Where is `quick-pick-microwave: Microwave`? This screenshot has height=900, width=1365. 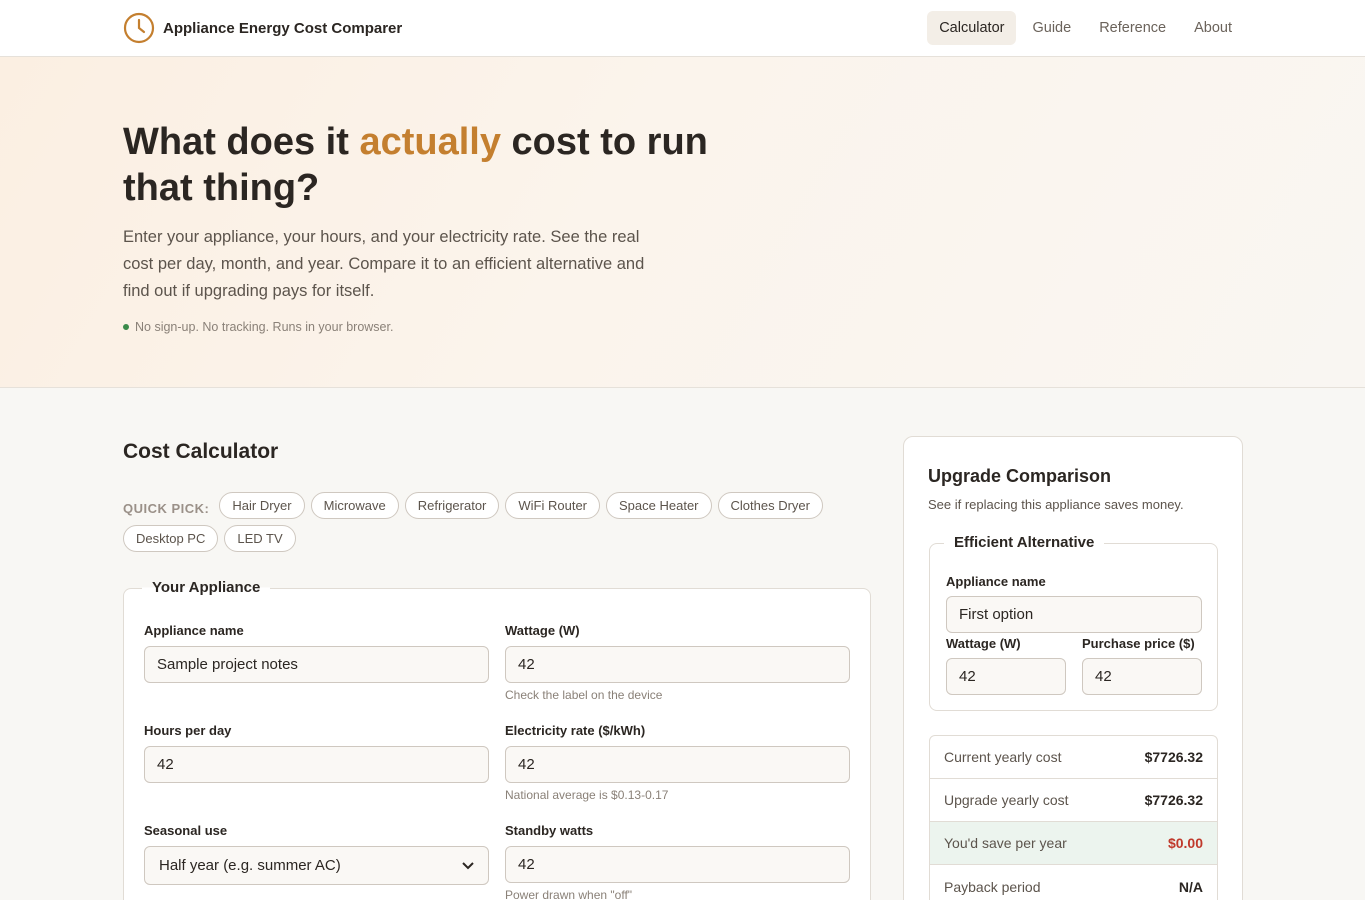
quick-pick-microwave: Microwave is located at coordinates (354, 505).